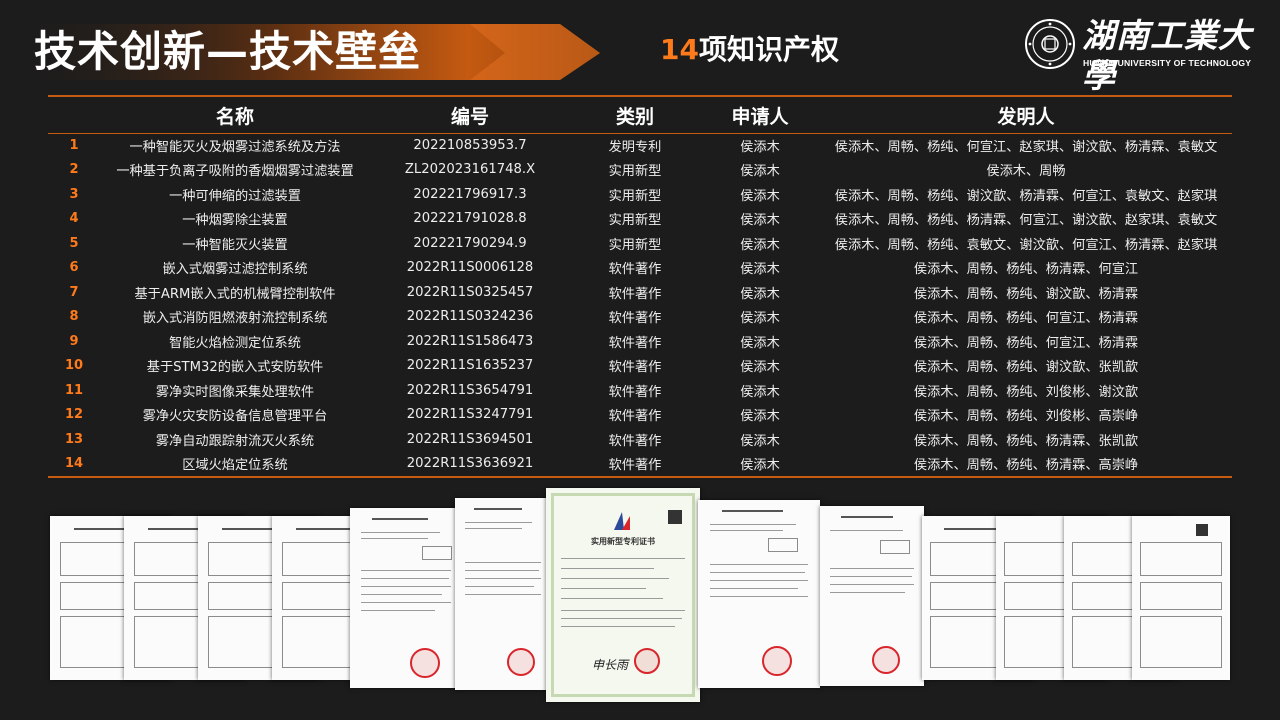 This screenshot has width=1280, height=720. Describe the element at coordinates (640, 116) in the screenshot. I see `table-header-row: 名称 编号 类别 申请人 发明人` at that location.